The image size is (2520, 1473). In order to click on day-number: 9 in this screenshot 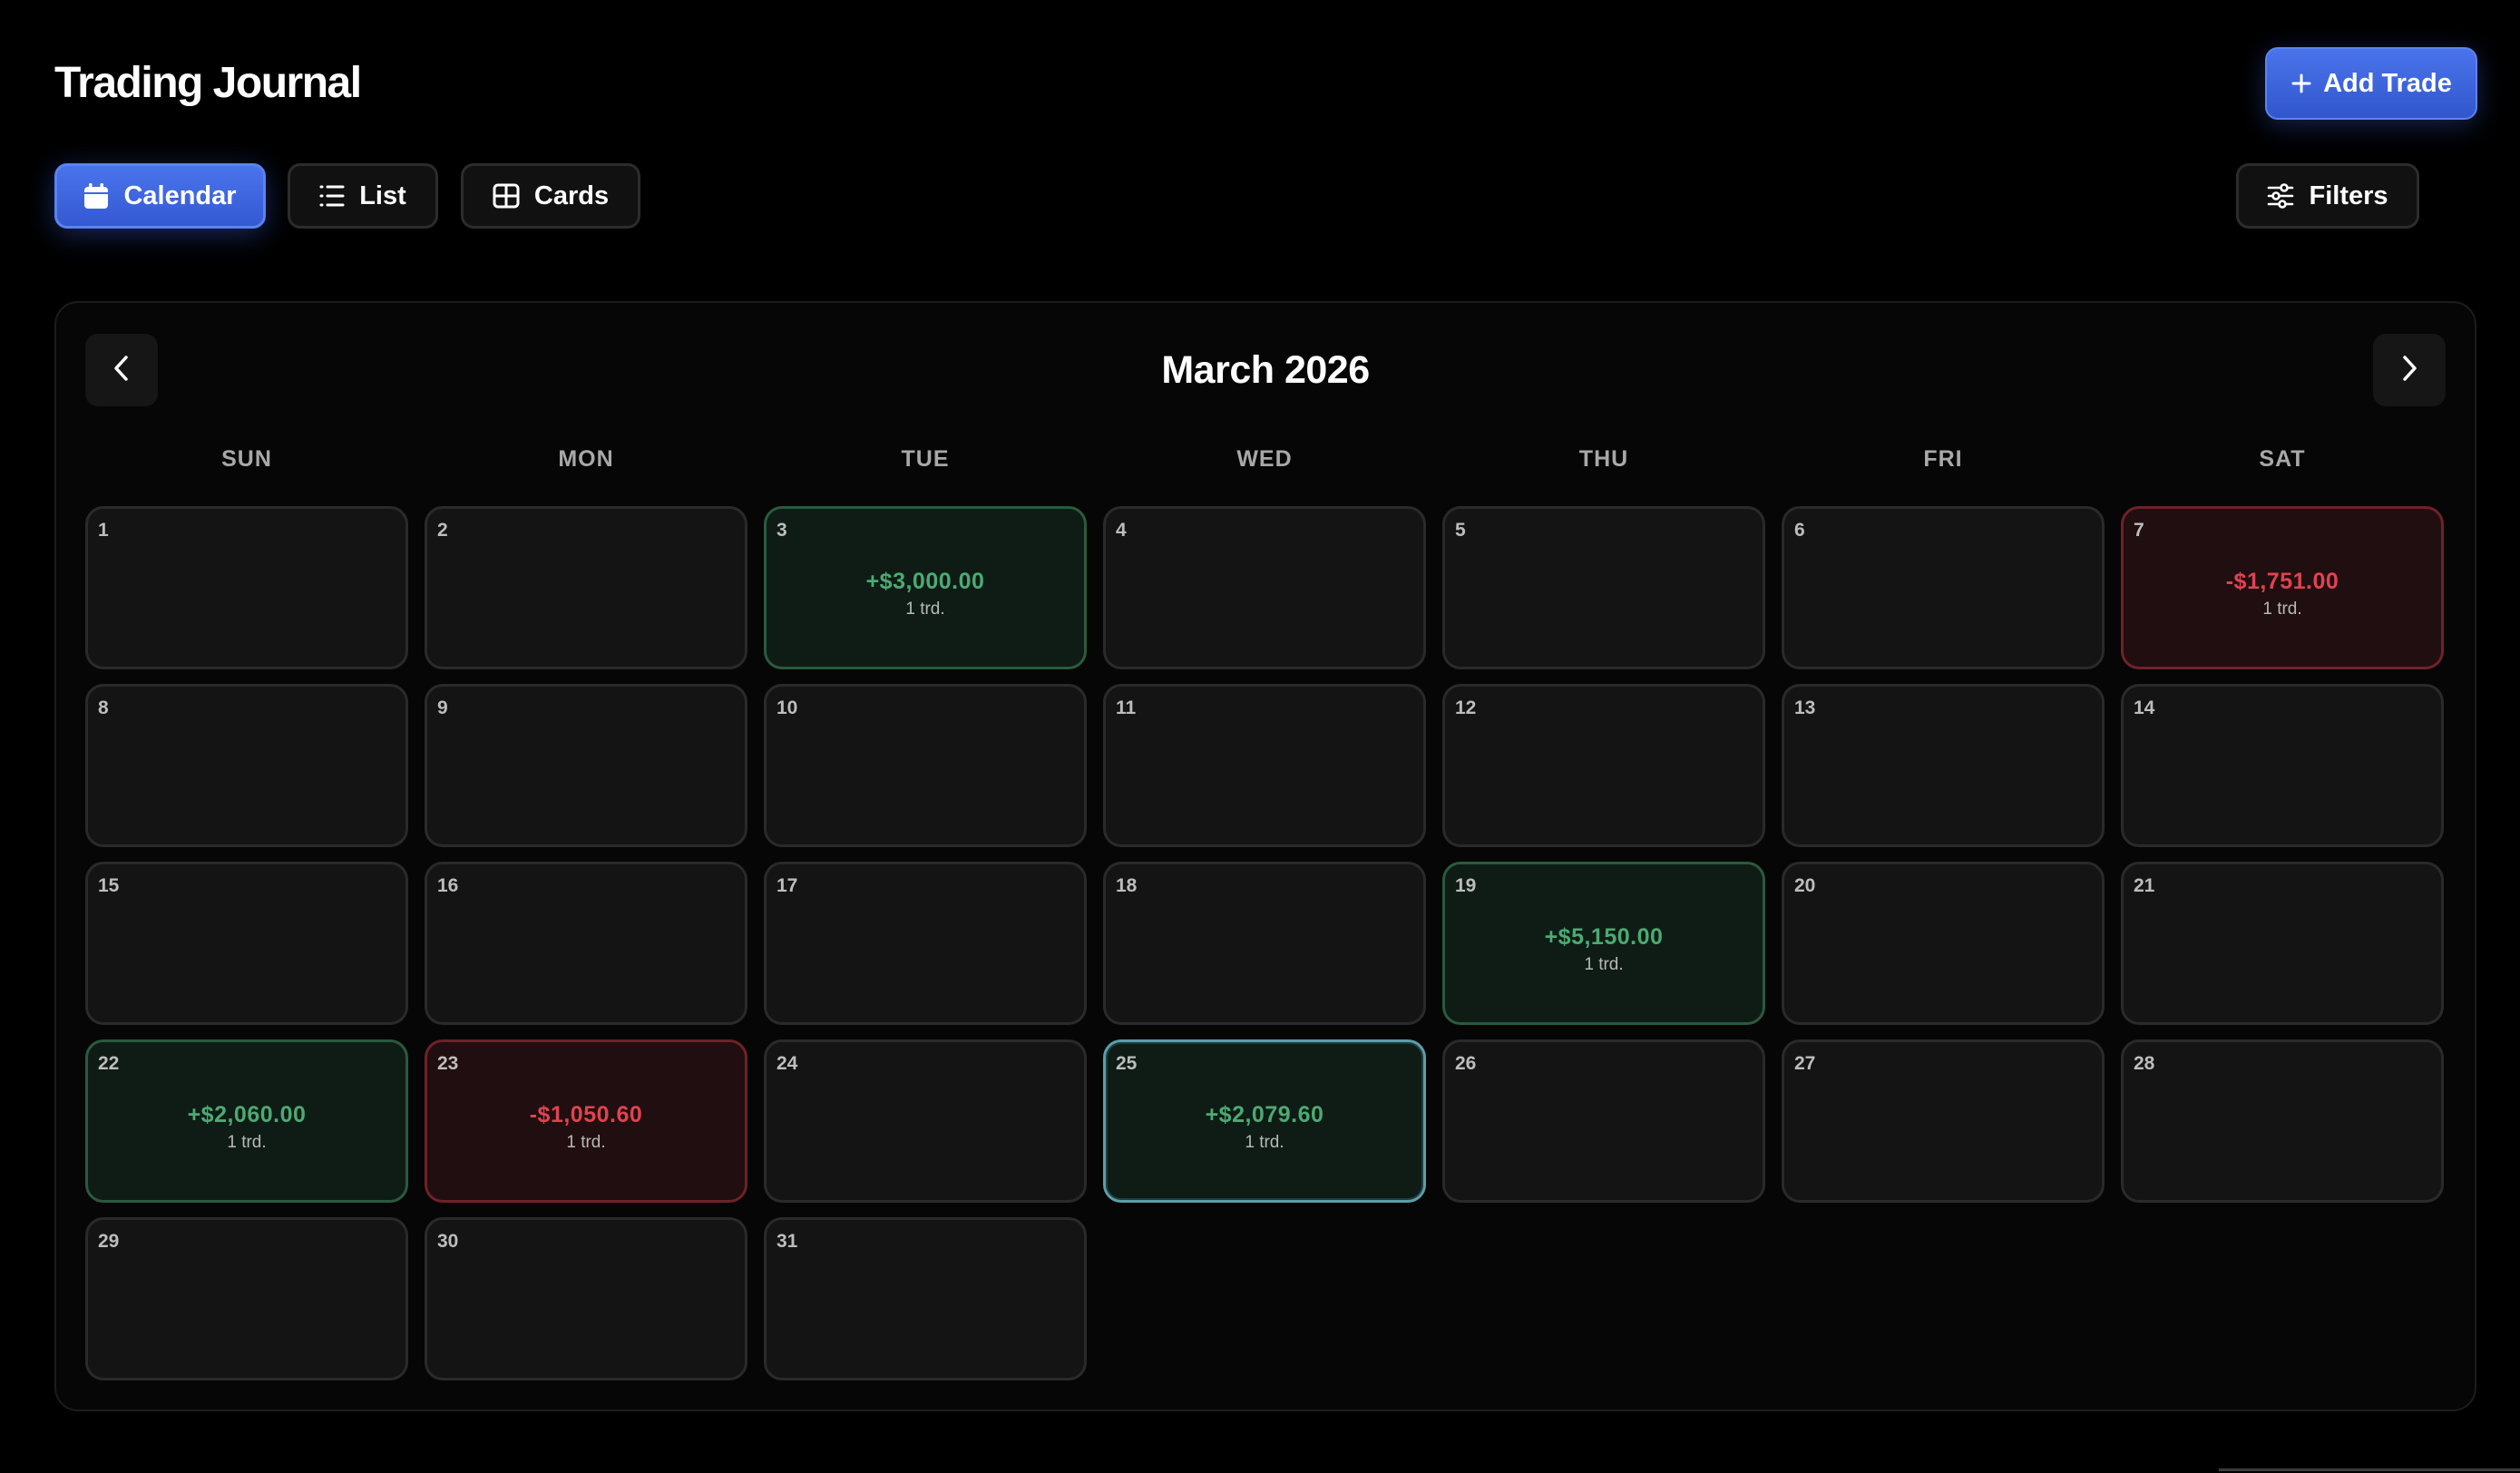, I will do `click(442, 707)`.